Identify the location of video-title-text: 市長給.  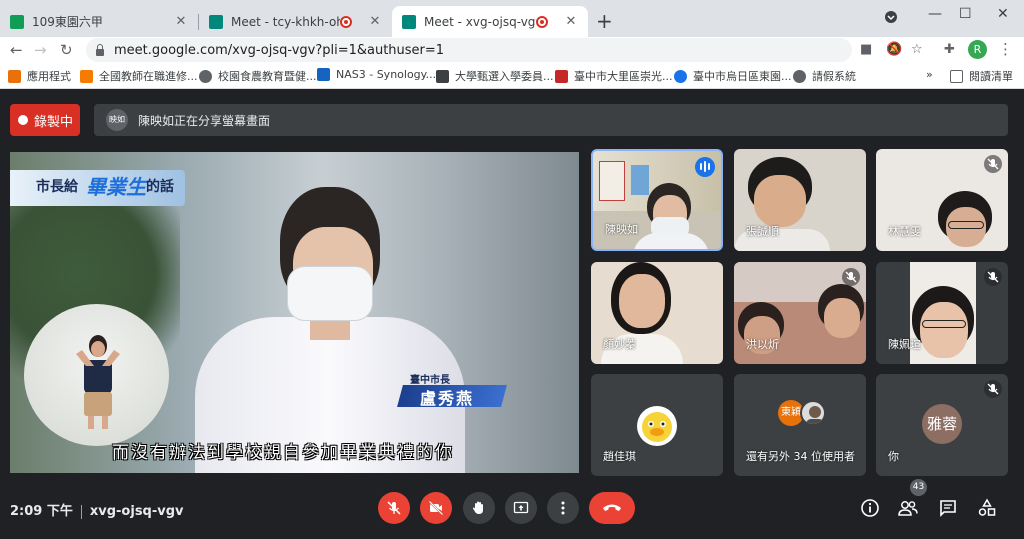
(57, 187).